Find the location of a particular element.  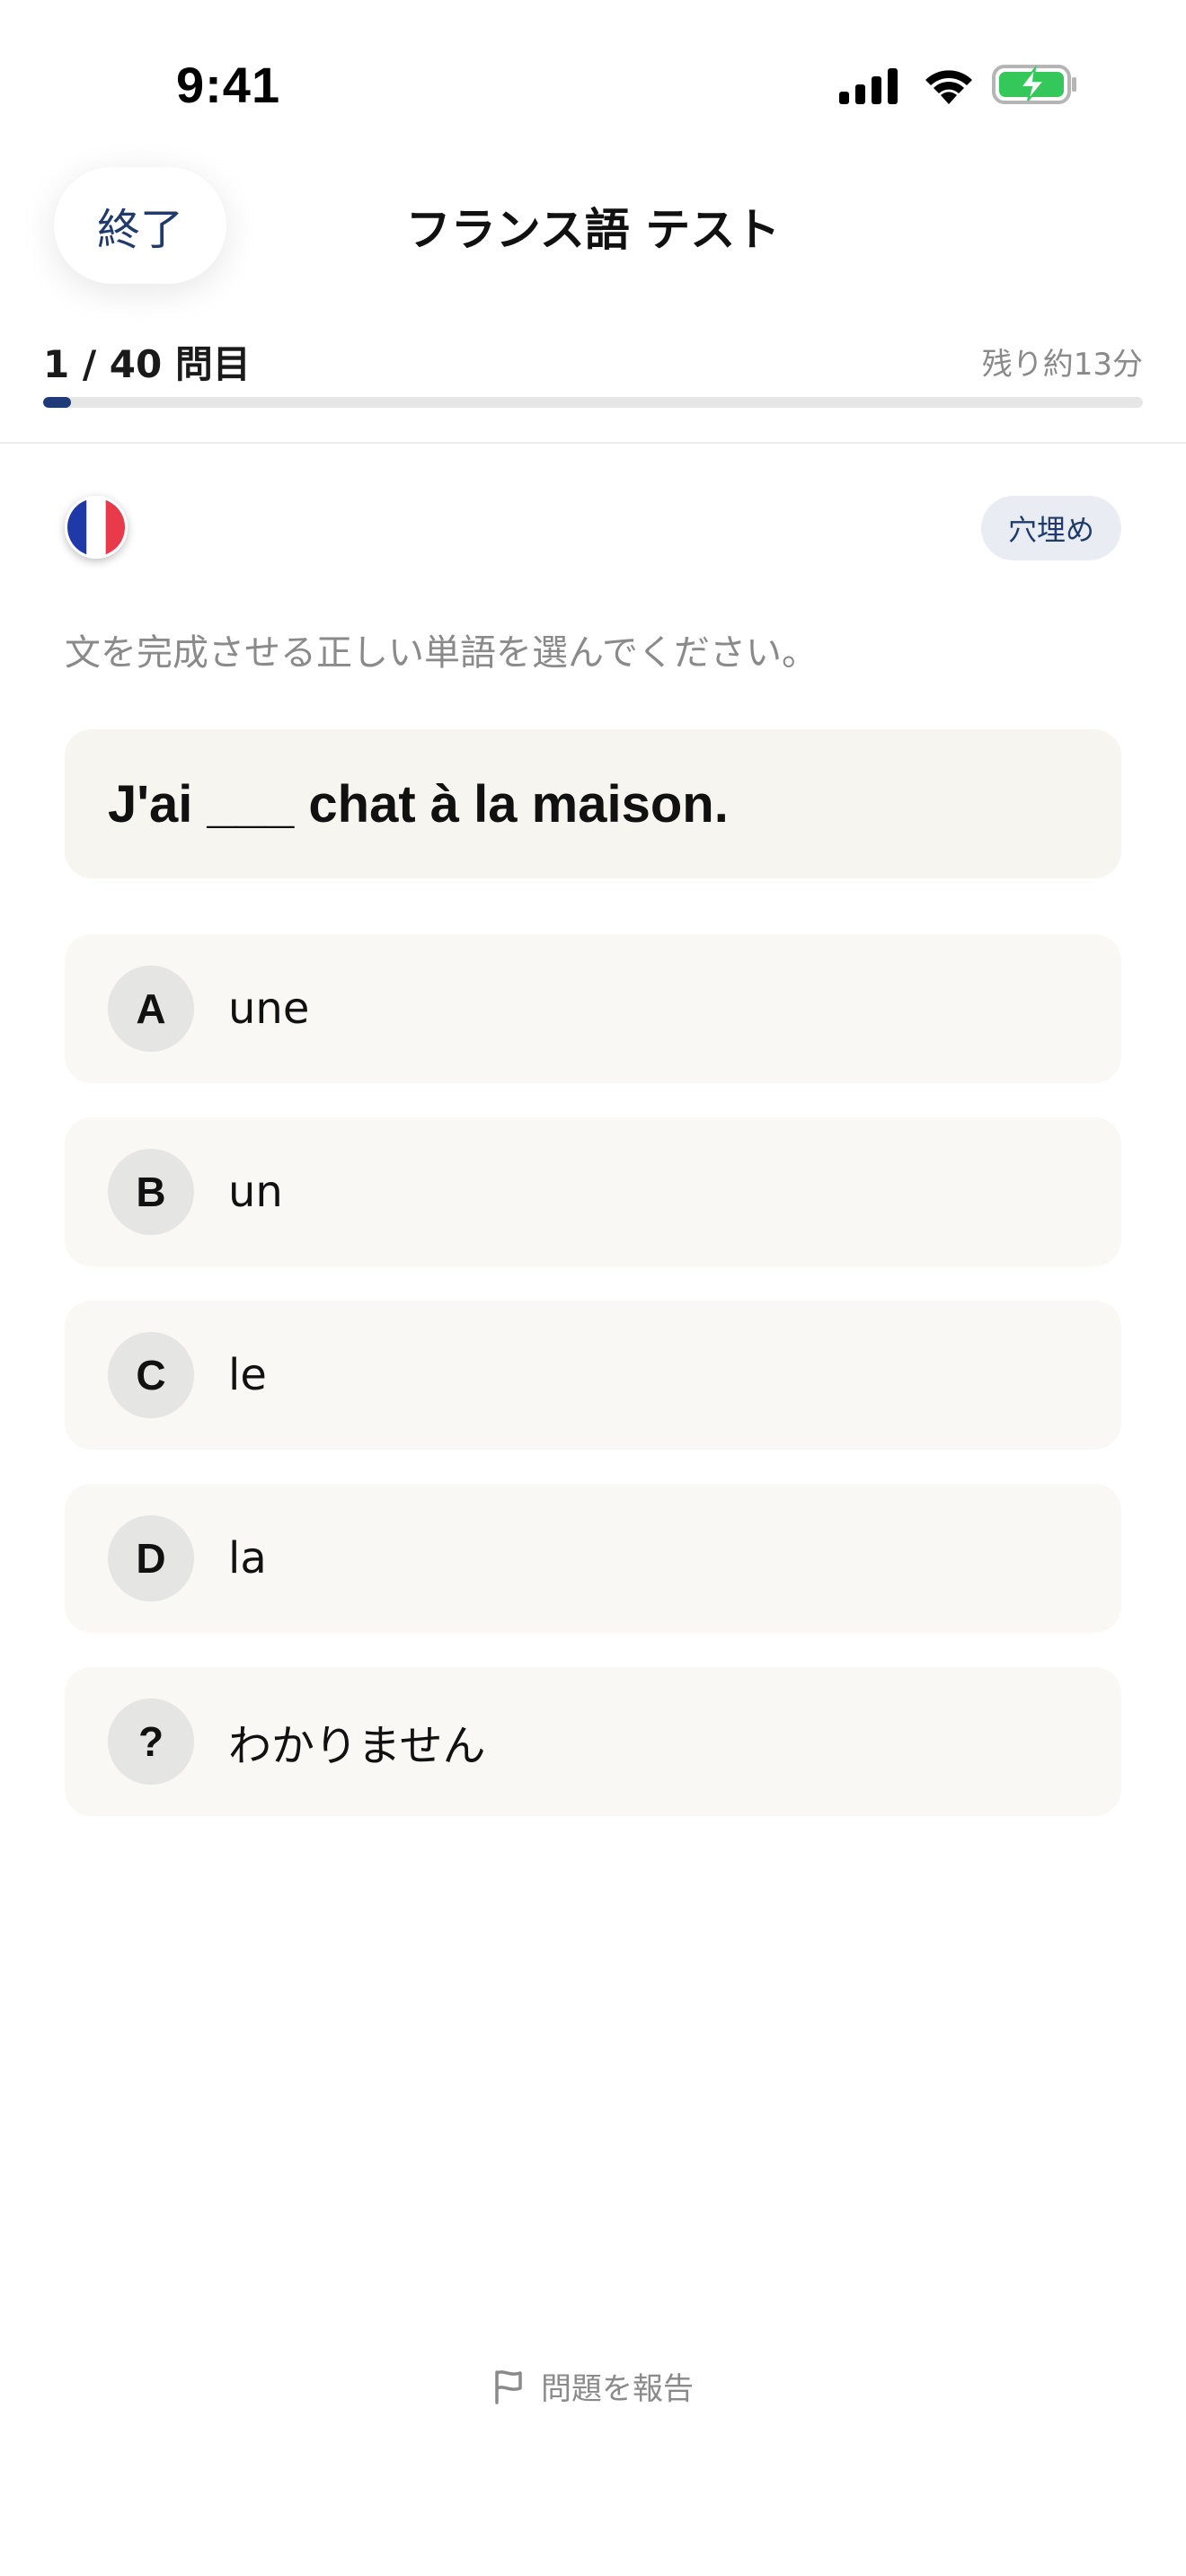

option-letter: C is located at coordinates (151, 1375).